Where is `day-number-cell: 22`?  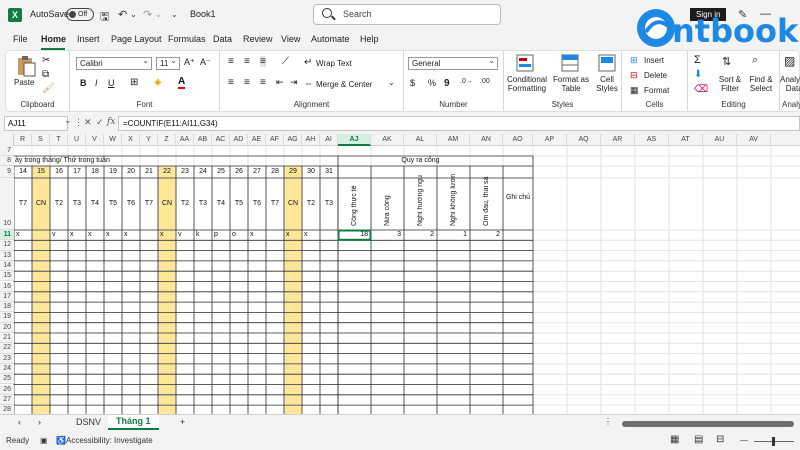
day-number-cell: 22 is located at coordinates (167, 172).